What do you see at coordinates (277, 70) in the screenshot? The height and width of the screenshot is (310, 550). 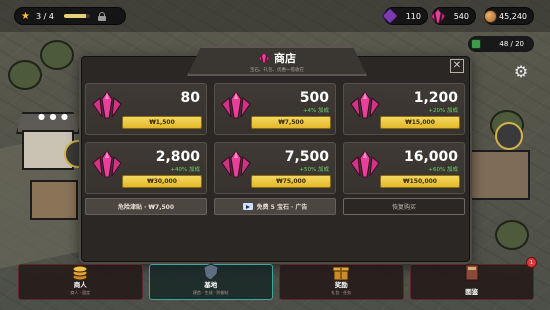 I see `shop-subtitle: 宝石、礼包、优惠一揽收在` at bounding box center [277, 70].